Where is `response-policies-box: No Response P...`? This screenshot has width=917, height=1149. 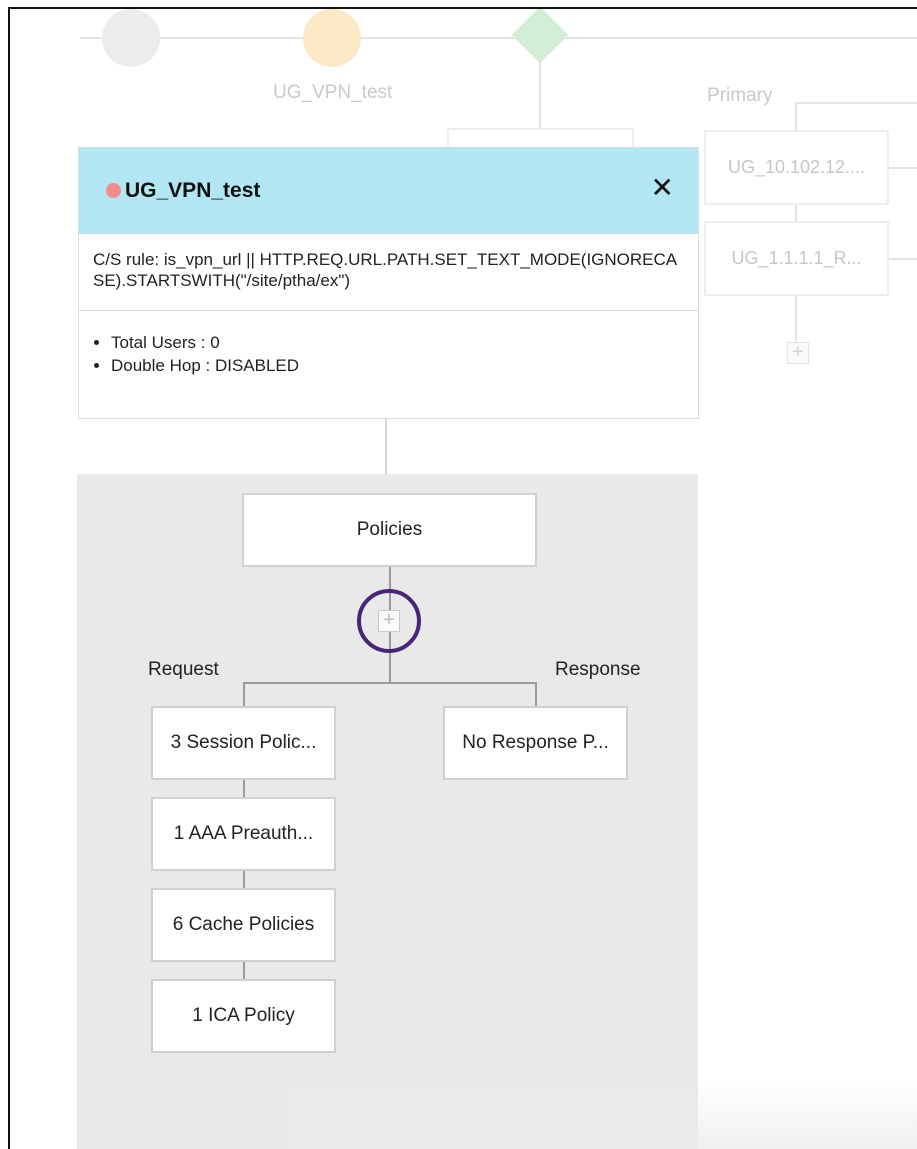 response-policies-box: No Response P... is located at coordinates (535, 743).